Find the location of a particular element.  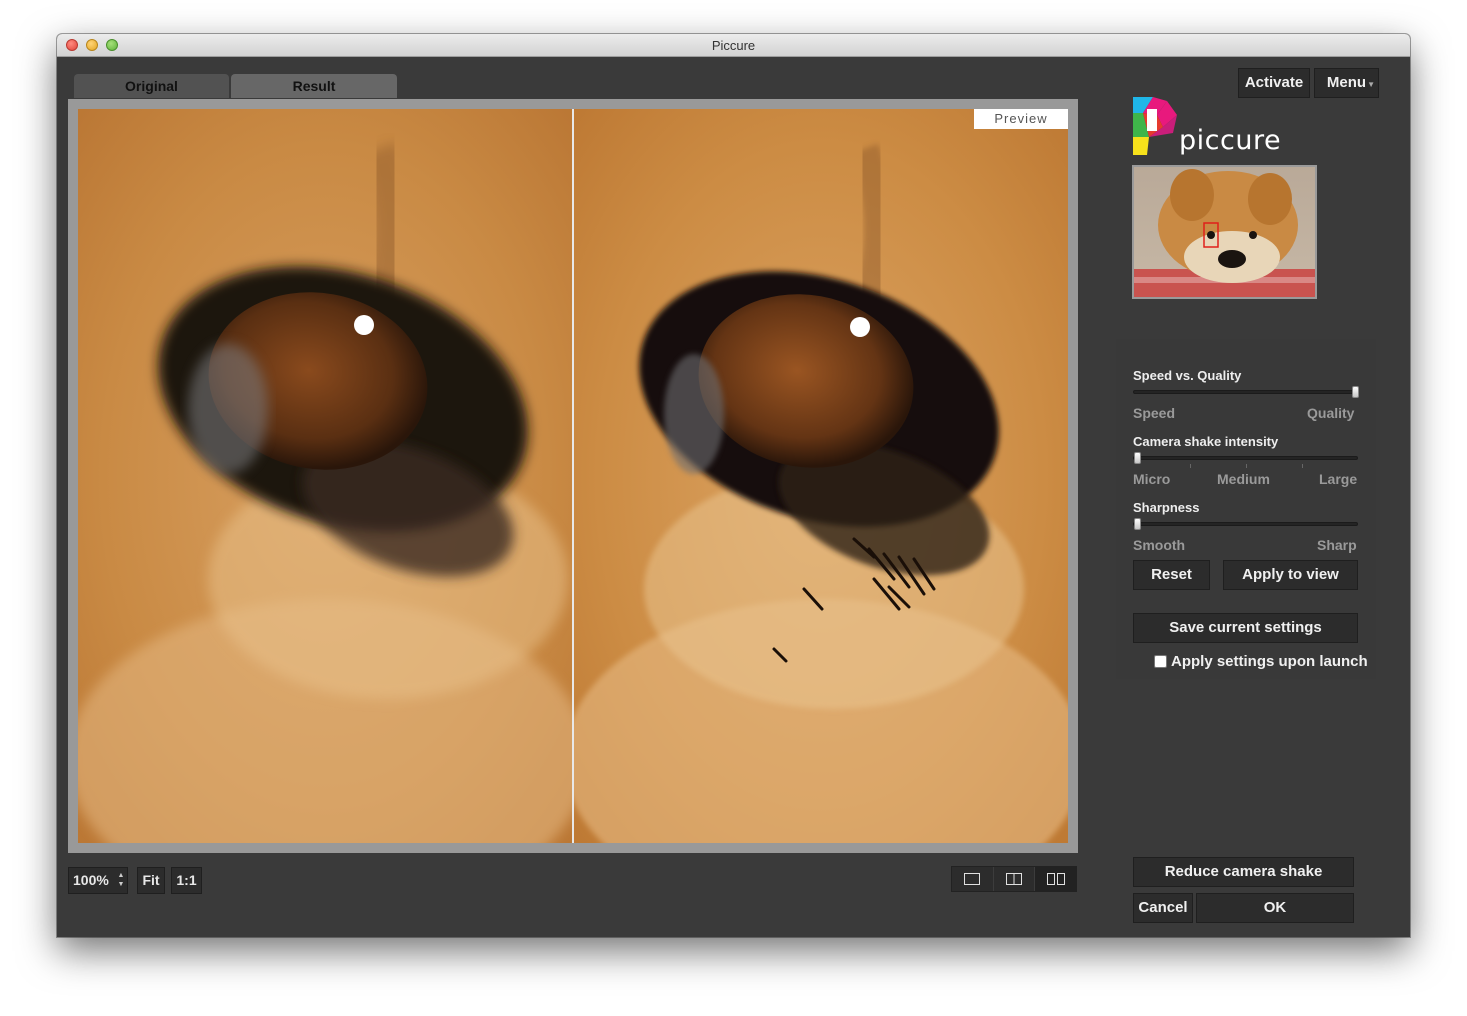

sharpness-thumb is located at coordinates (1137, 524).